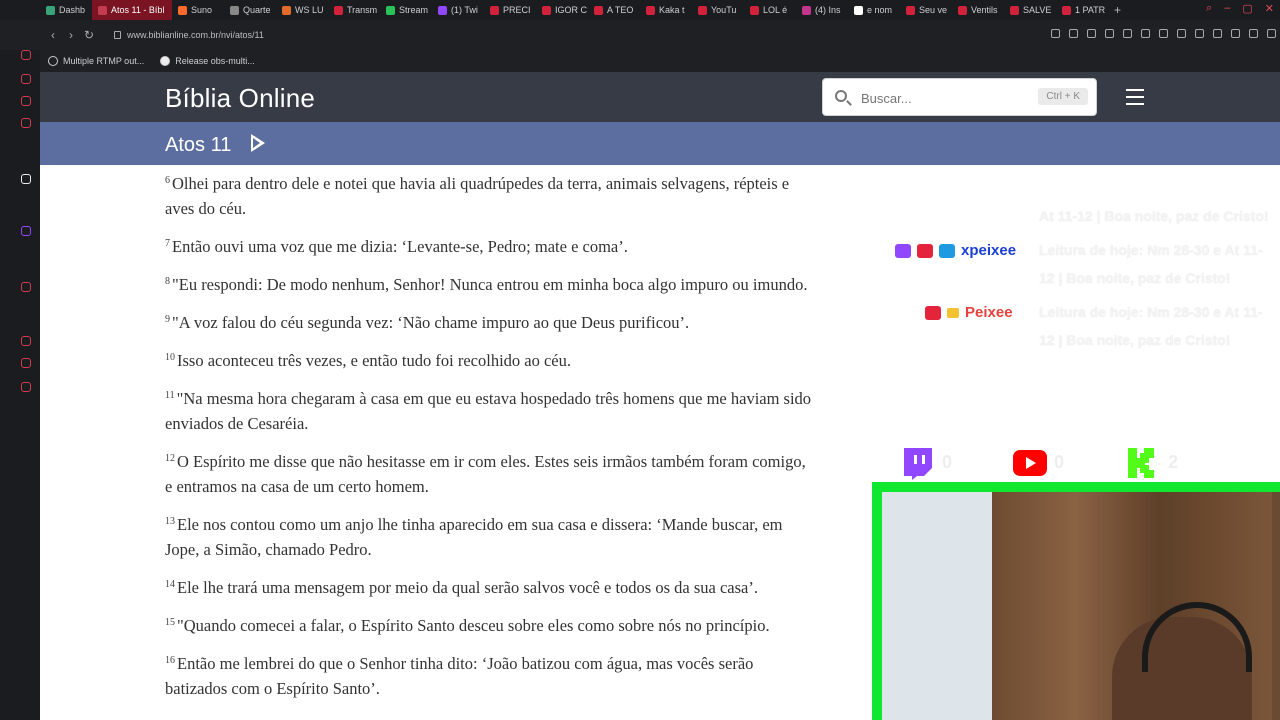  I want to click on sidebar-notes-icon, so click(26, 101).